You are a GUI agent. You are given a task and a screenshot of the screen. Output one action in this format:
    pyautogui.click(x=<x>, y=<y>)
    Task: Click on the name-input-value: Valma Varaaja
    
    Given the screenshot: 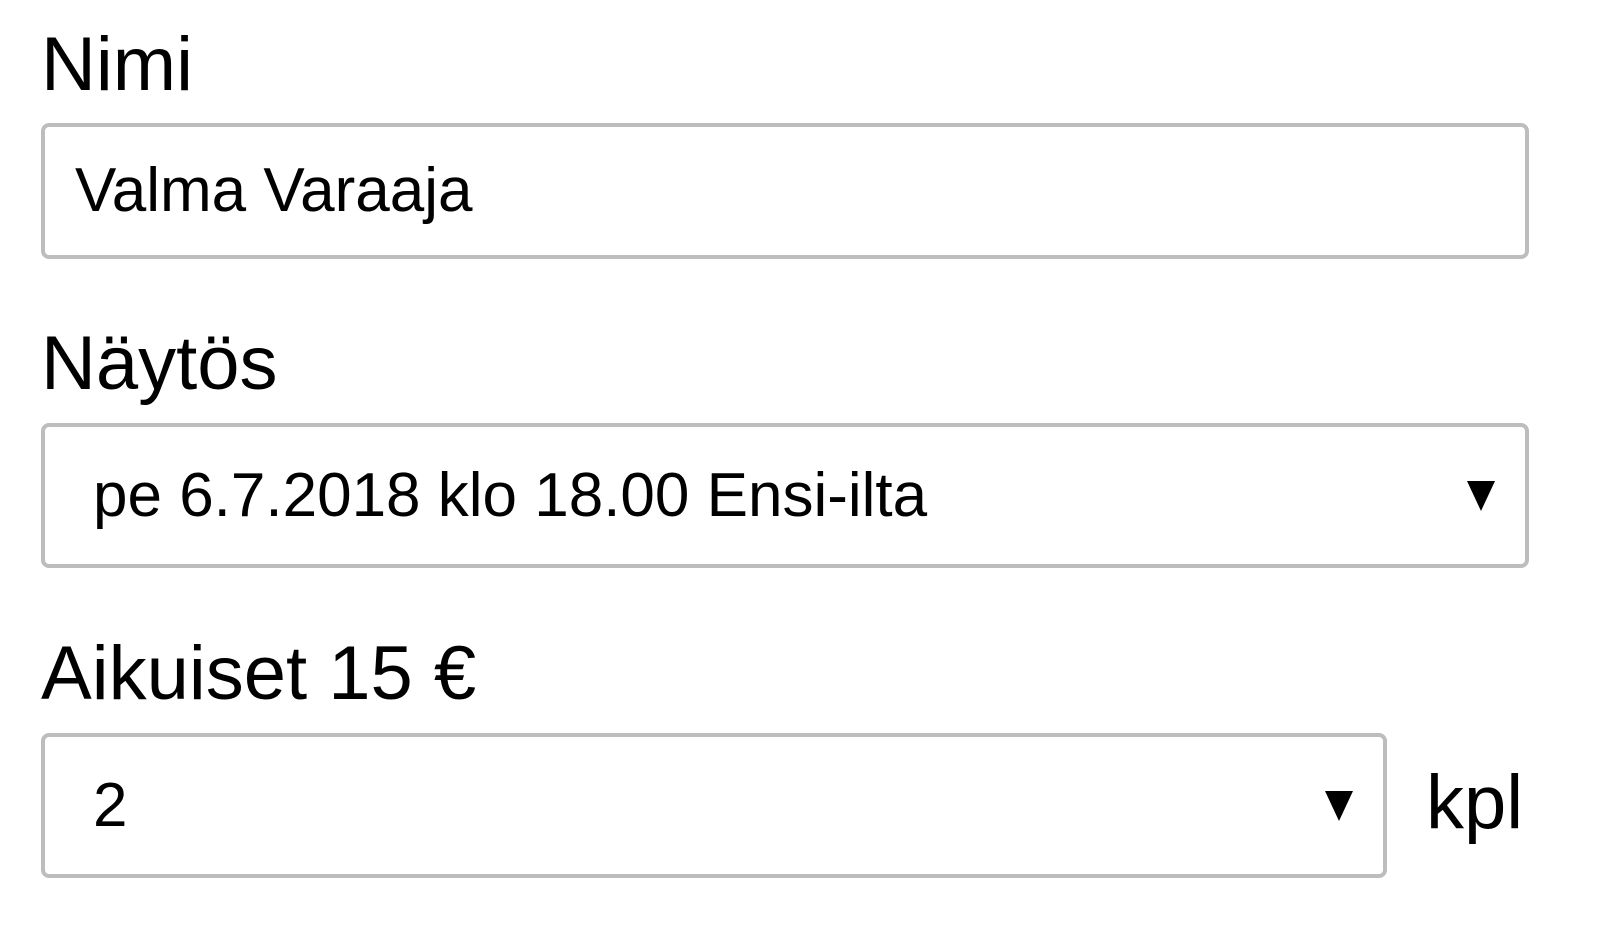 What is the action you would take?
    pyautogui.click(x=274, y=190)
    